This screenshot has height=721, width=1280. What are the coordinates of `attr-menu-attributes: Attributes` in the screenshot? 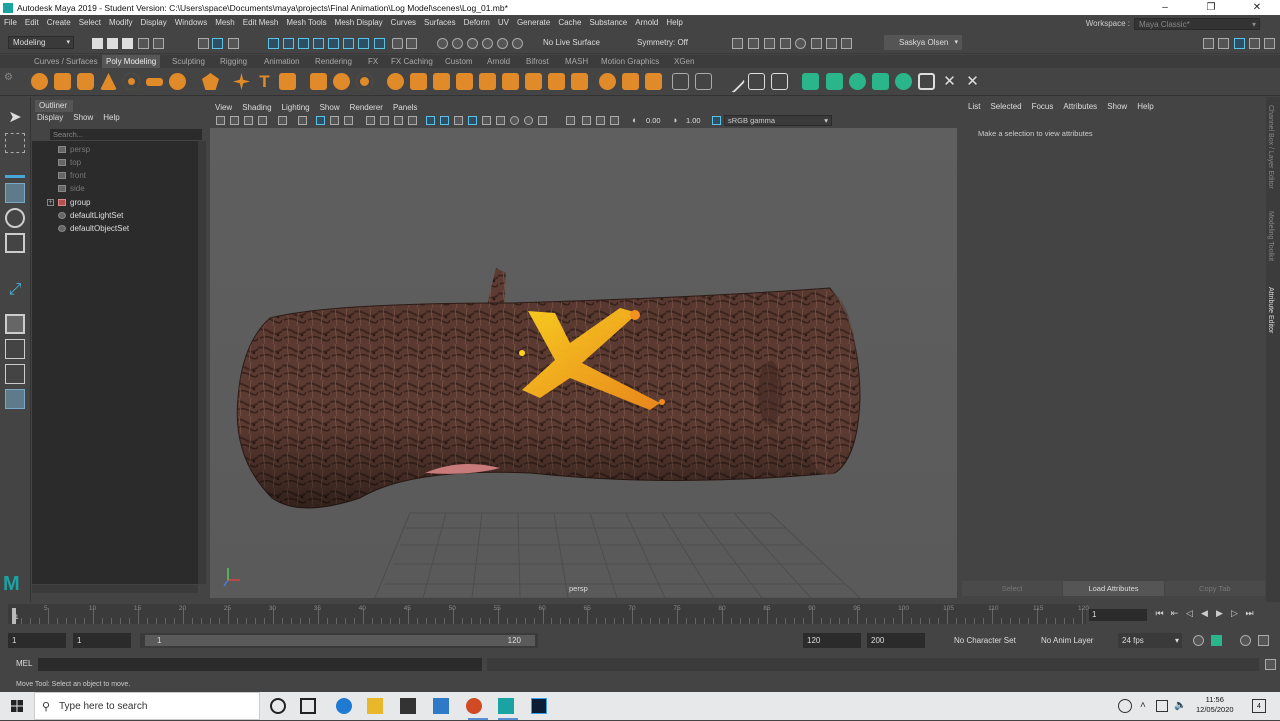 It's located at (1080, 106).